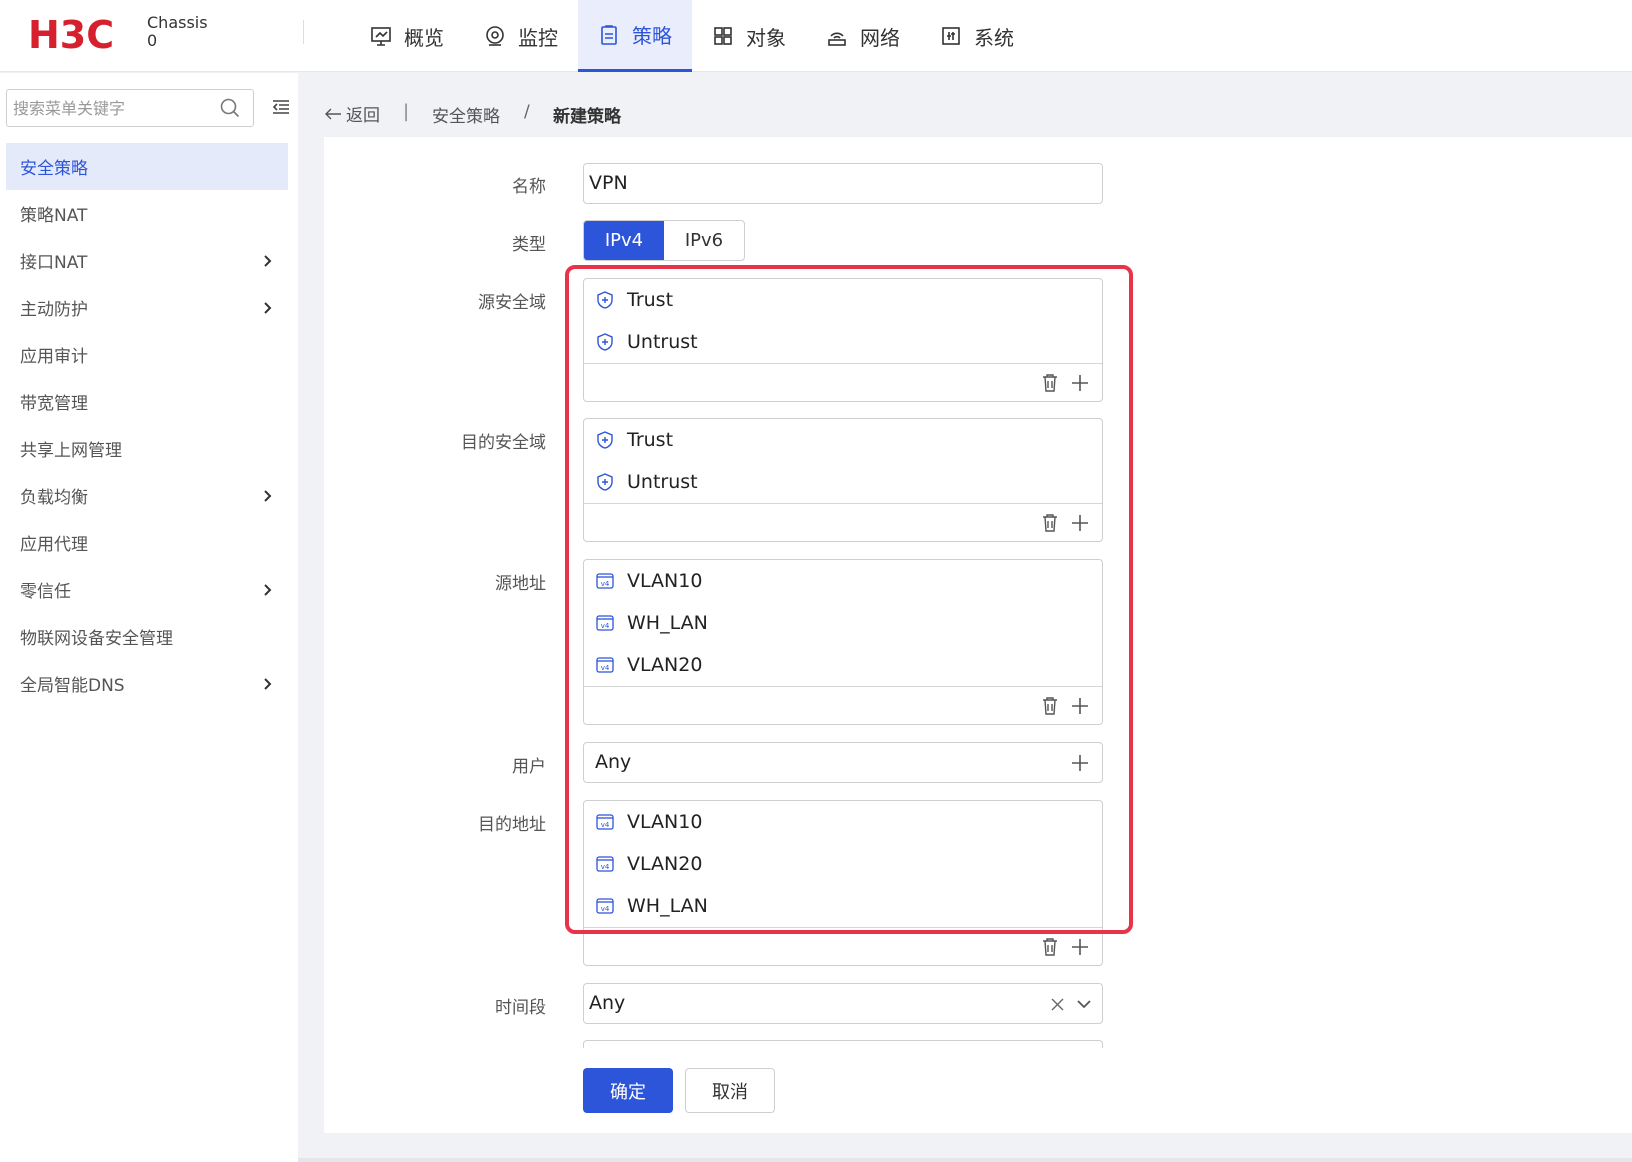 The height and width of the screenshot is (1162, 1632). Describe the element at coordinates (605, 342) in the screenshot. I see `shield-icon` at that location.